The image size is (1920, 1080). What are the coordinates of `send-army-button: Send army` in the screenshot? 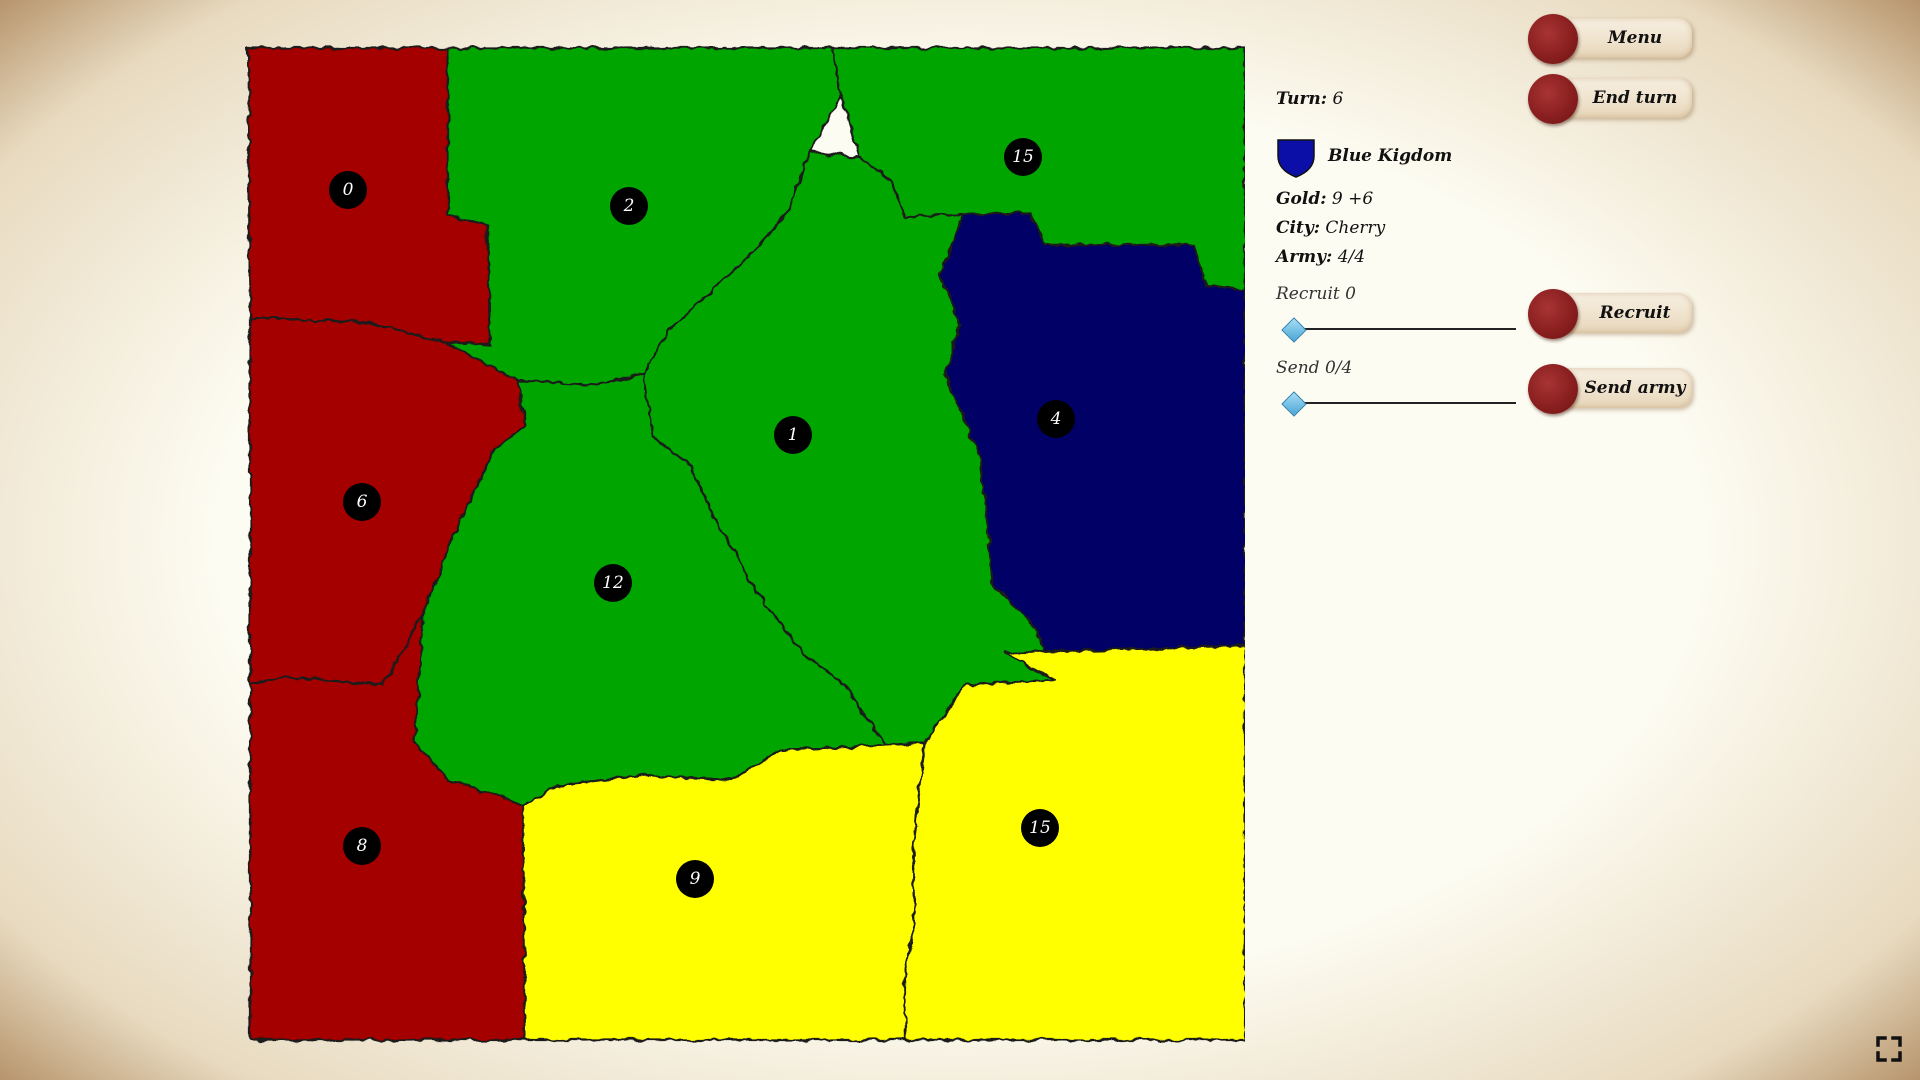 It's located at (1612, 389).